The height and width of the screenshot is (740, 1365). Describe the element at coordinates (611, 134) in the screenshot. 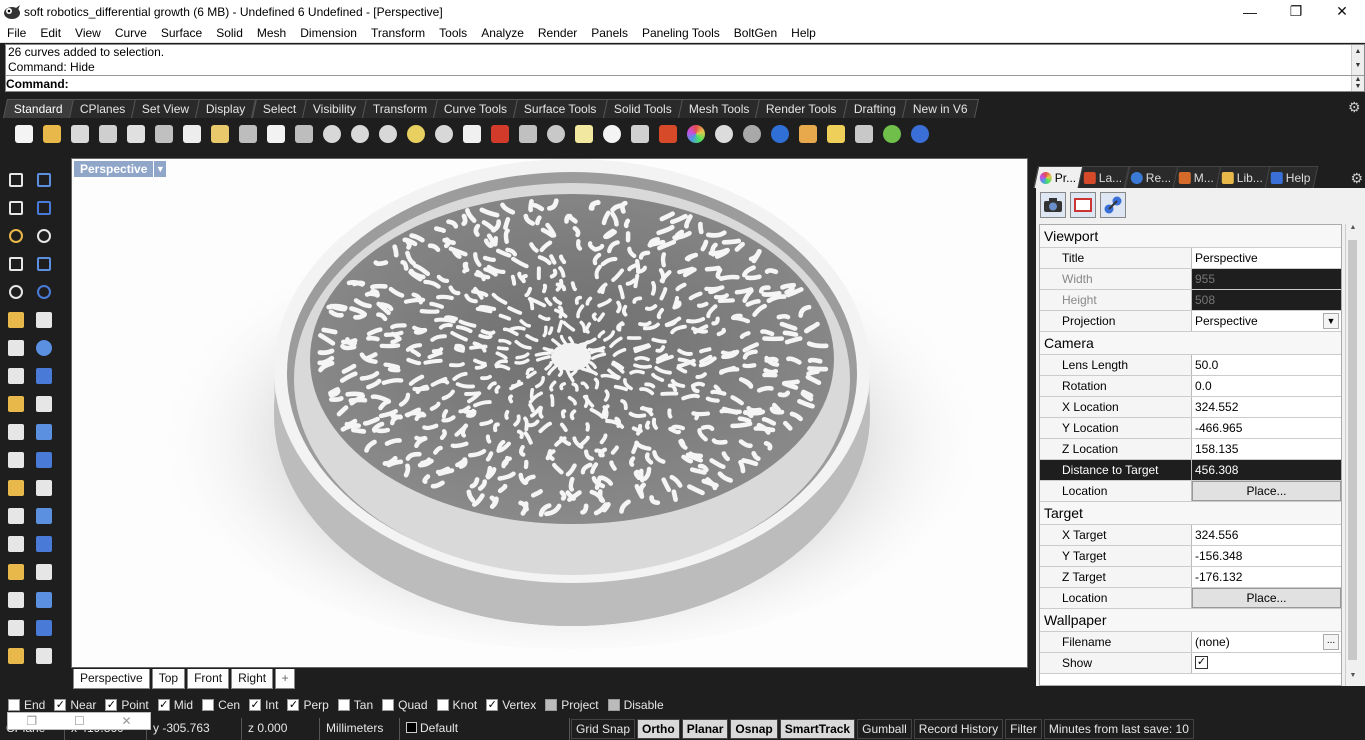

I see `bulb-button` at that location.